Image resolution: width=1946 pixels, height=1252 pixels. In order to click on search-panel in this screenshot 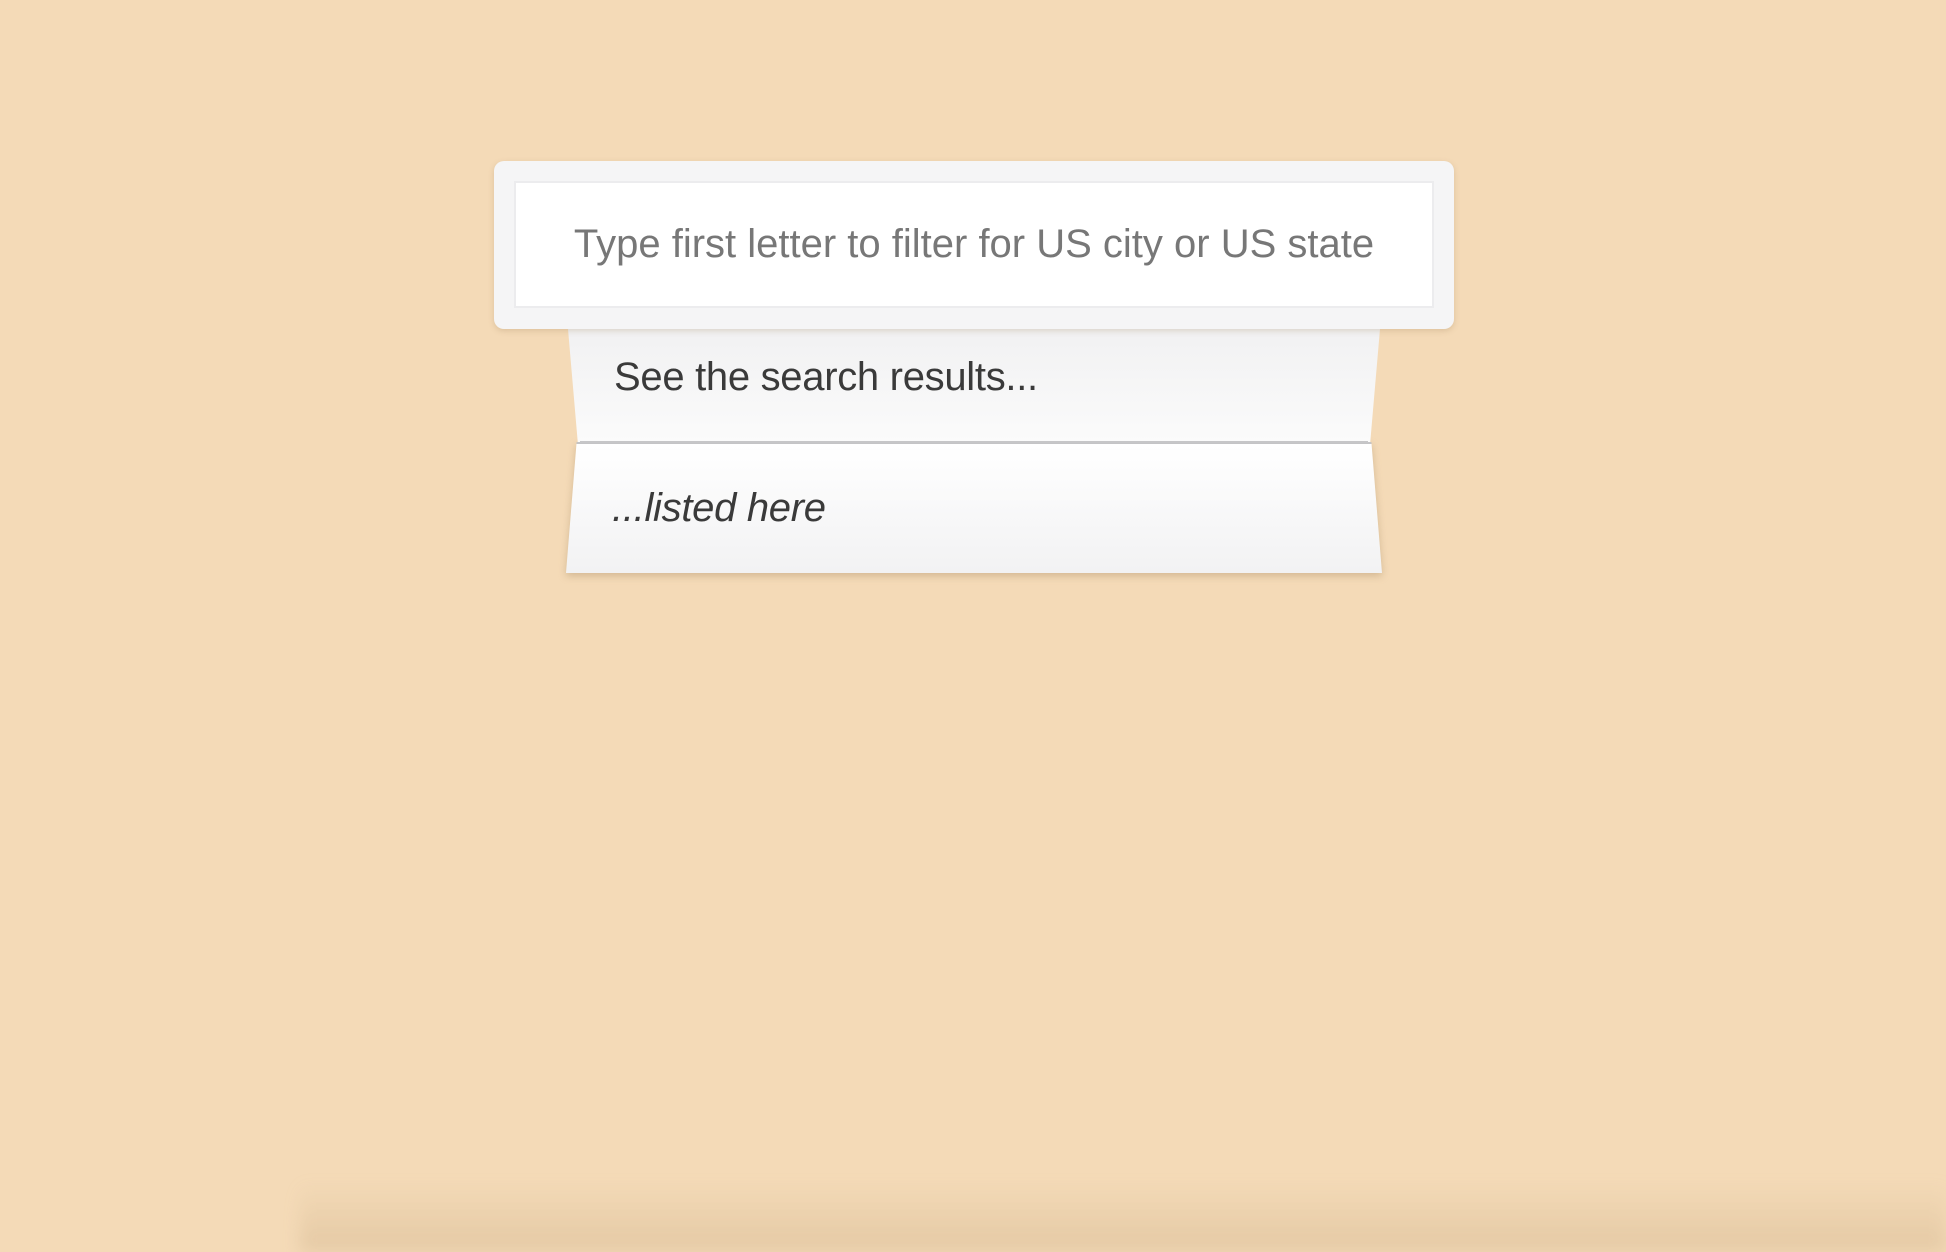, I will do `click(974, 245)`.